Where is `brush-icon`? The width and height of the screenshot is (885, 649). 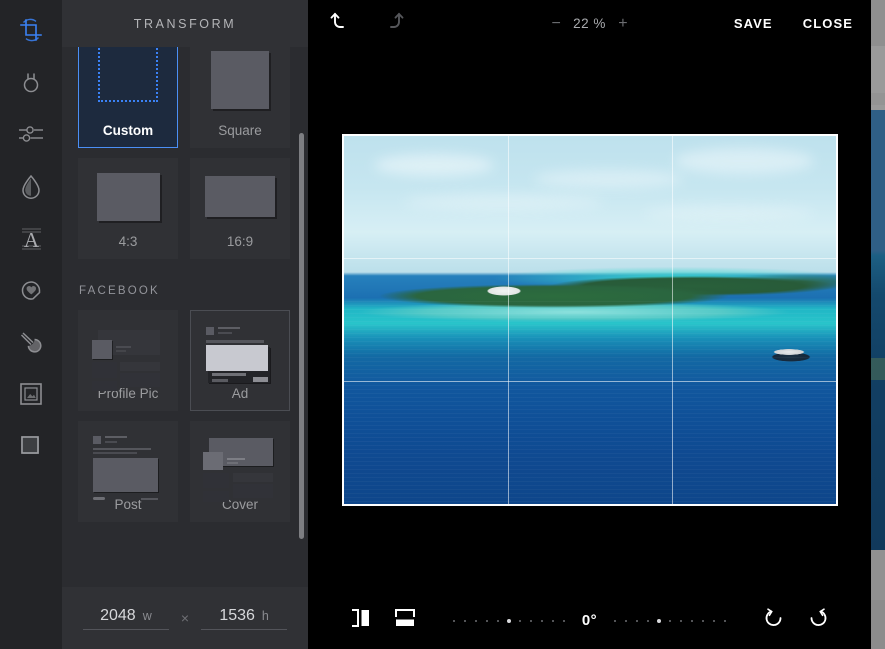 brush-icon is located at coordinates (31, 342).